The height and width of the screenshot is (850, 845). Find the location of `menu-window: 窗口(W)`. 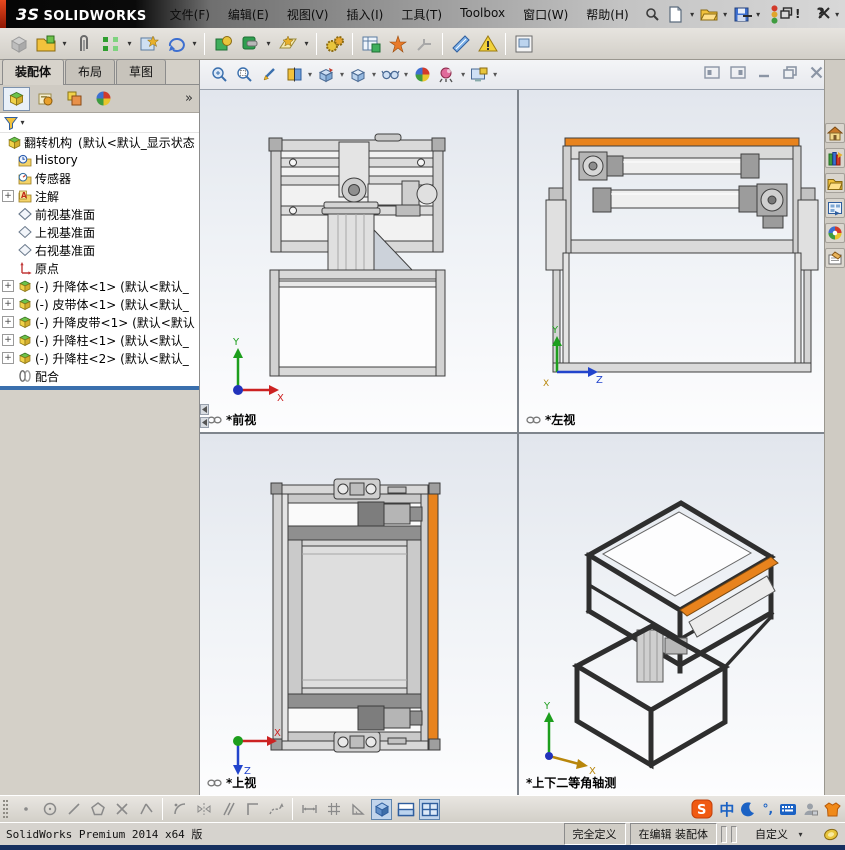

menu-window: 窗口(W) is located at coordinates (545, 14).